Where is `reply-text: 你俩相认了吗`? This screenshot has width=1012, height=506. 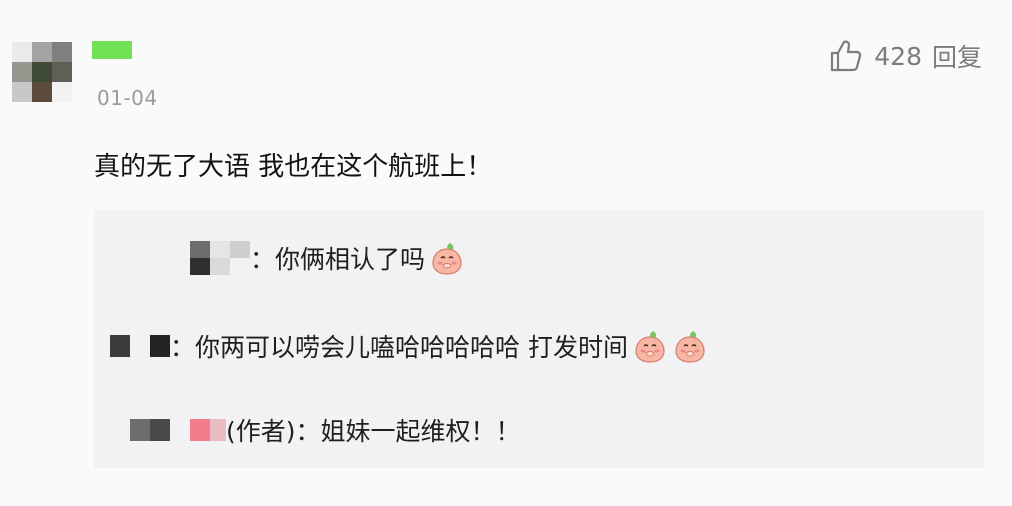
reply-text: 你俩相认了吗 is located at coordinates (350, 259).